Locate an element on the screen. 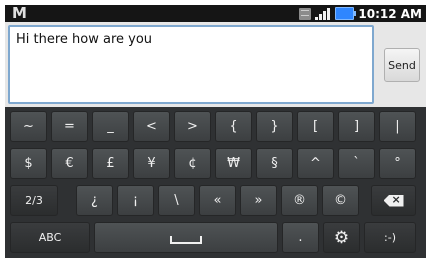  space-icon is located at coordinates (186, 239).